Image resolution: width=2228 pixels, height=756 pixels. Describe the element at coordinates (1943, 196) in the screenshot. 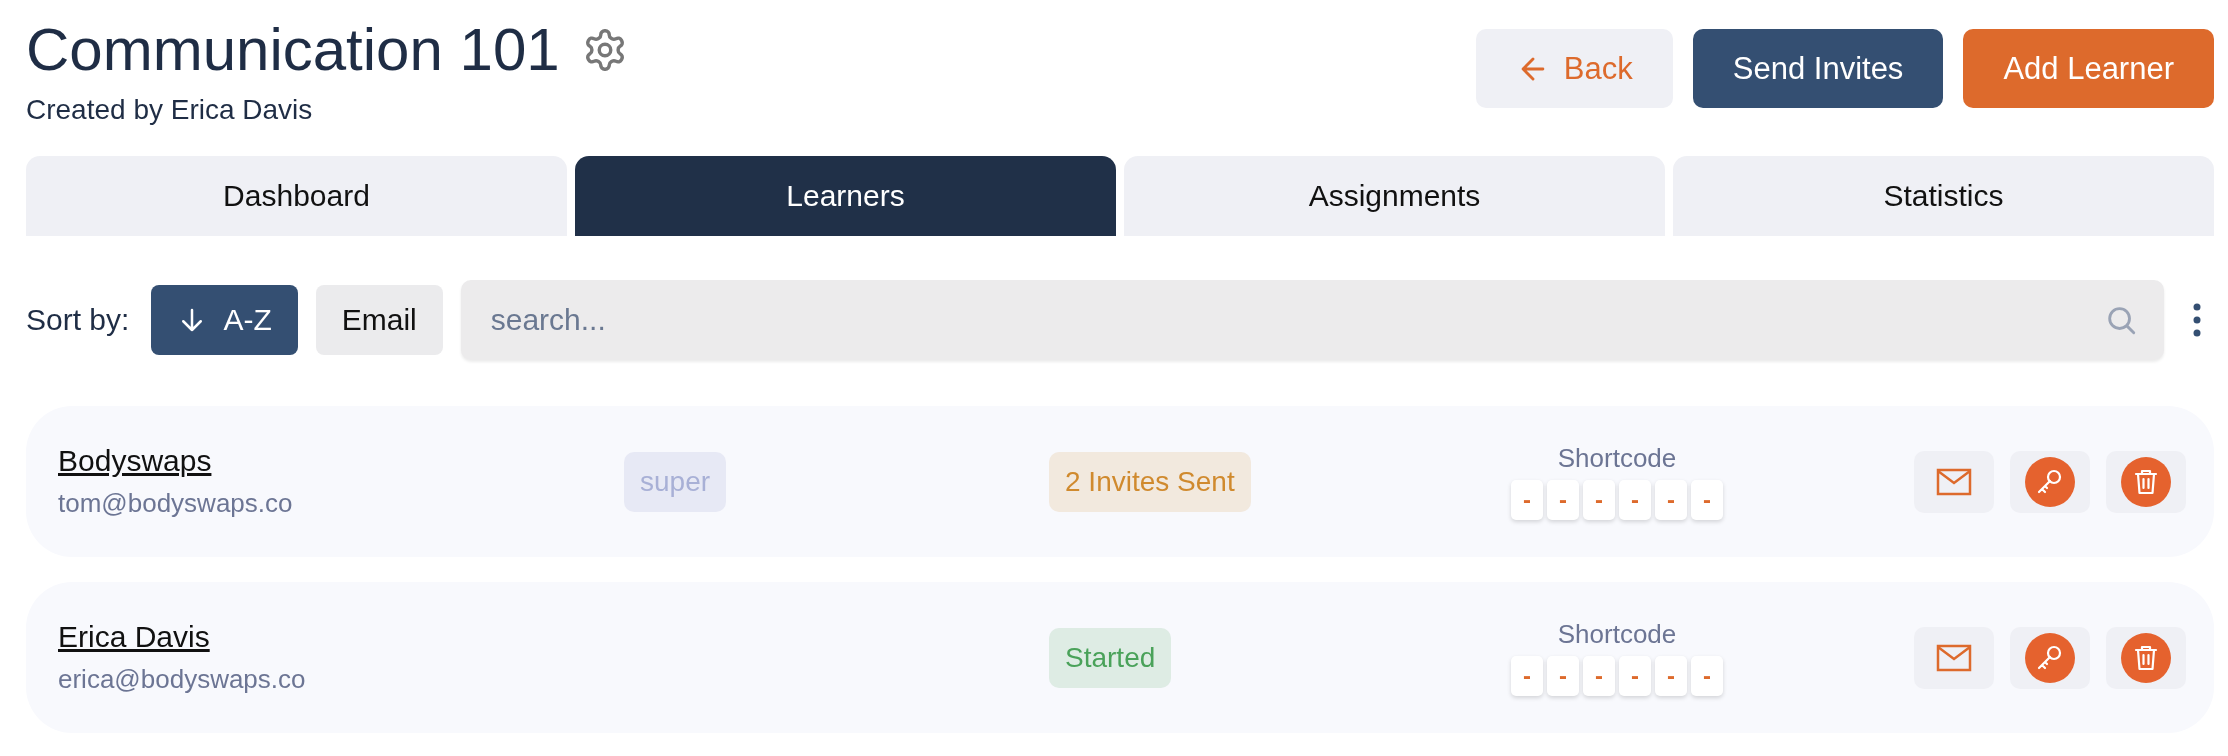

I see `tab: Statistics` at that location.